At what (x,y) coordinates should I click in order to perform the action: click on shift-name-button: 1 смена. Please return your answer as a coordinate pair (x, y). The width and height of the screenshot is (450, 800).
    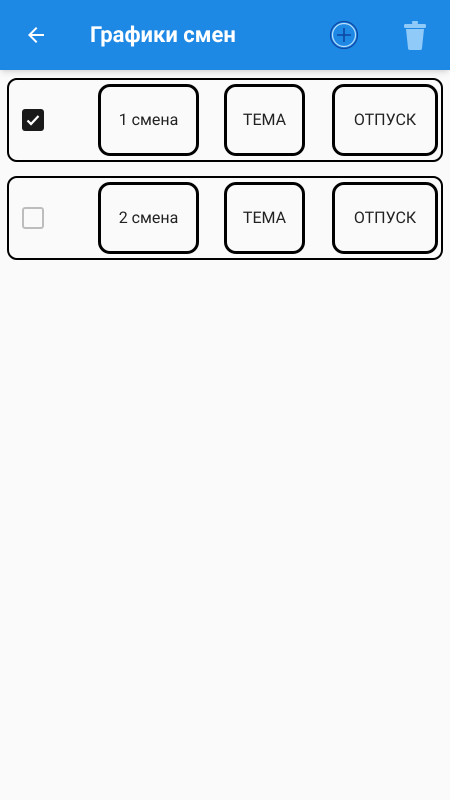
    Looking at the image, I should click on (148, 120).